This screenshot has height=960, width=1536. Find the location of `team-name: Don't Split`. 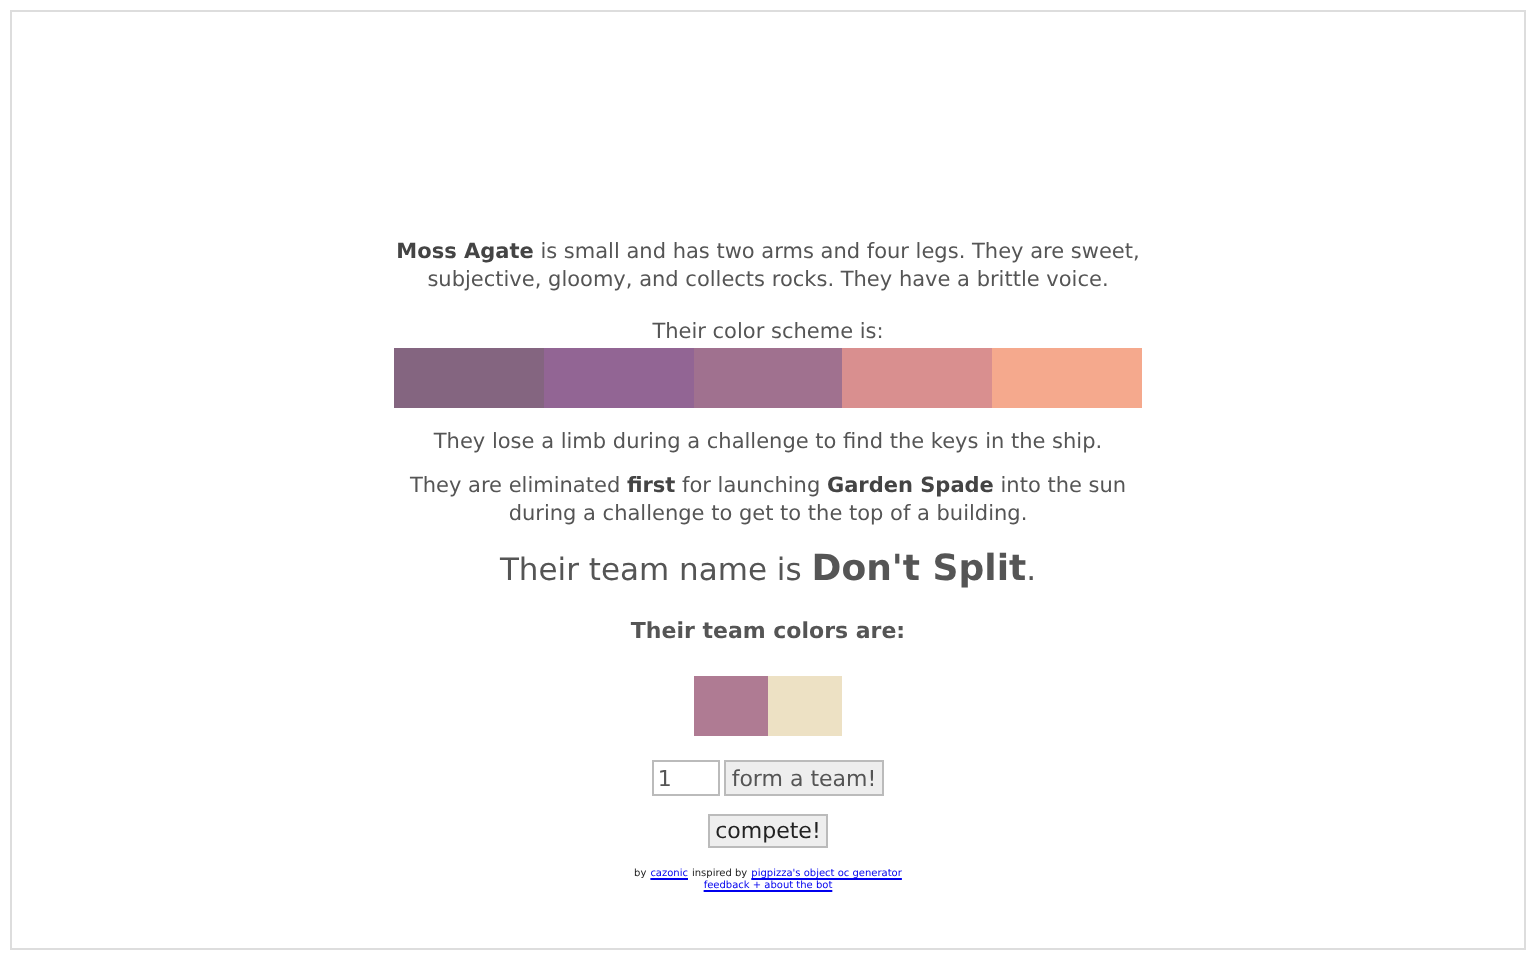

team-name: Don't Split is located at coordinates (919, 569).